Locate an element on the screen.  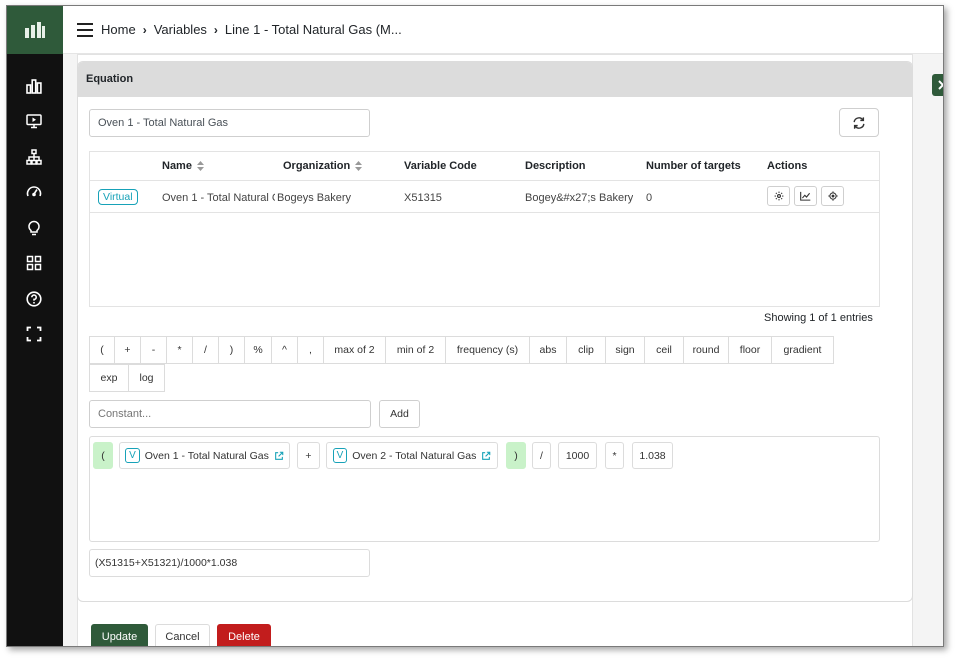
sidebar-item-dashboard is located at coordinates (34, 86).